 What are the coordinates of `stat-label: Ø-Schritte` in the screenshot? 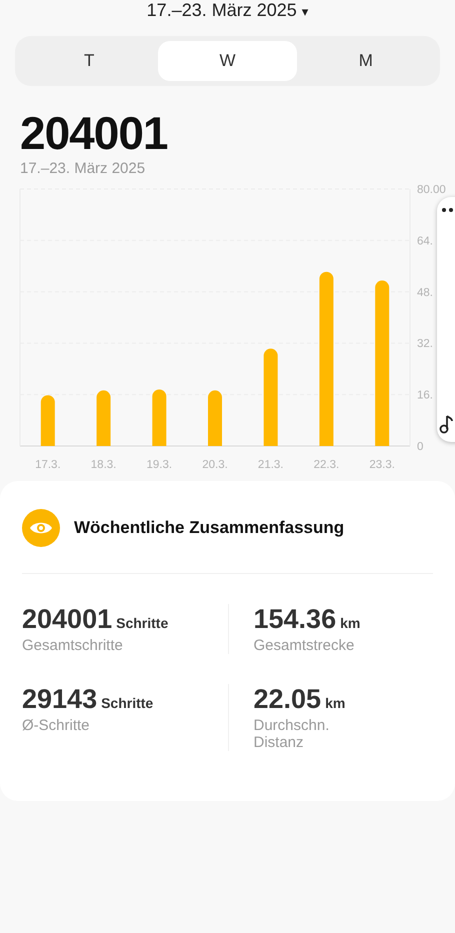 It's located at (56, 725).